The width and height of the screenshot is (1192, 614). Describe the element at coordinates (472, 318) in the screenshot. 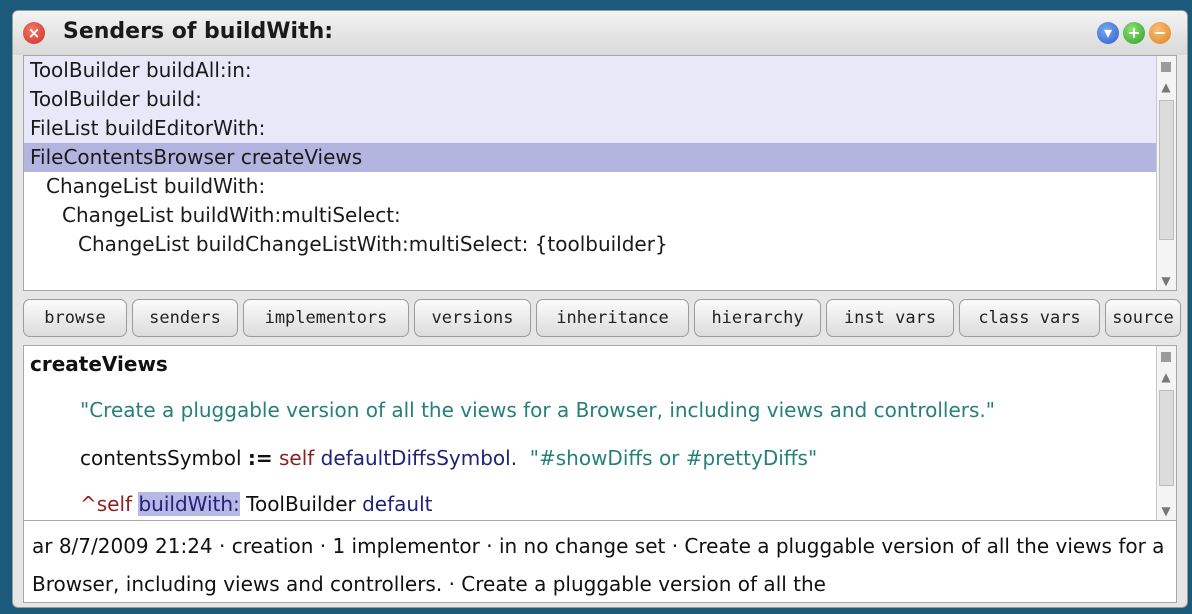

I see `versions-button: versions` at that location.